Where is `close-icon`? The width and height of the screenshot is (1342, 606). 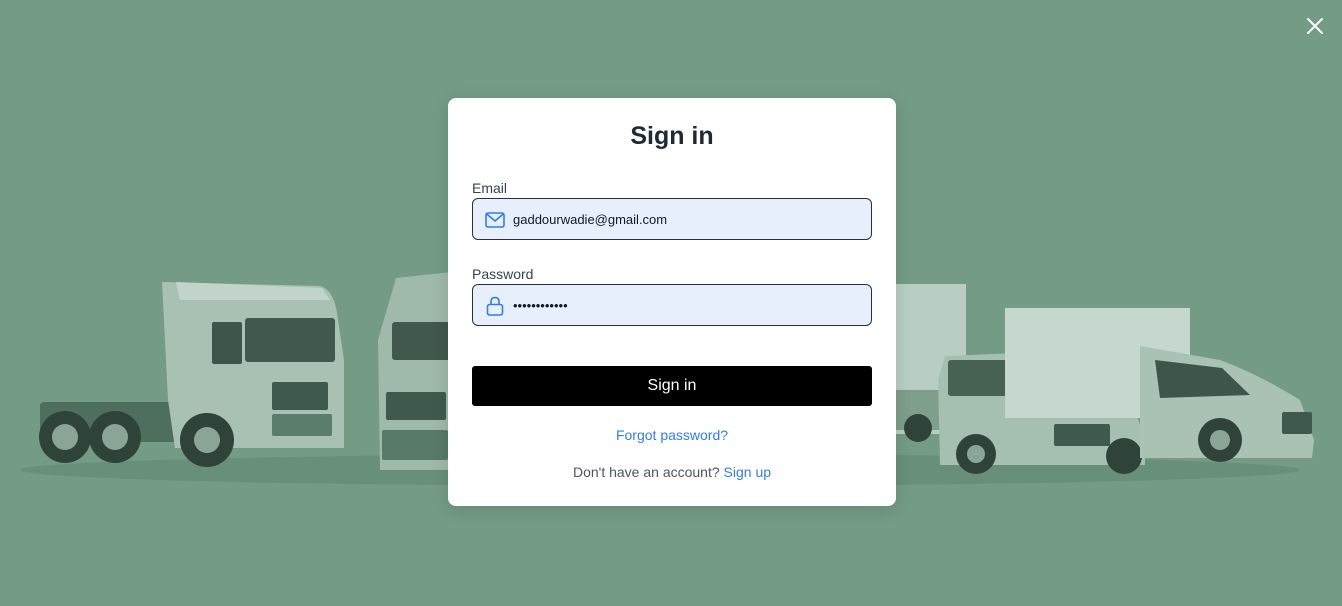
close-icon is located at coordinates (1315, 26).